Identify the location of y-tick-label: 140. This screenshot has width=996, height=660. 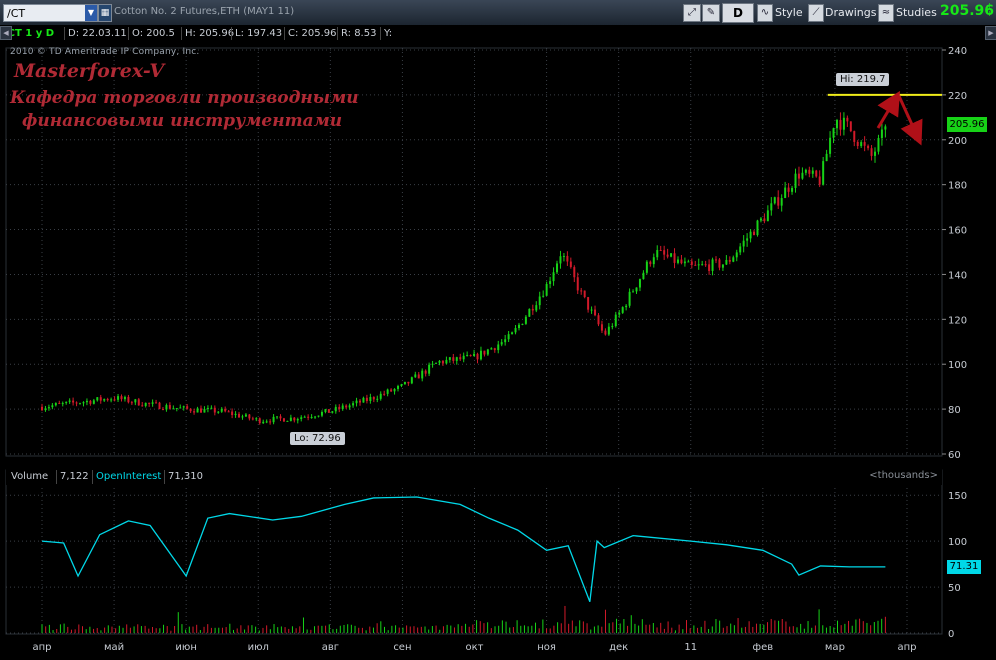
(957, 275).